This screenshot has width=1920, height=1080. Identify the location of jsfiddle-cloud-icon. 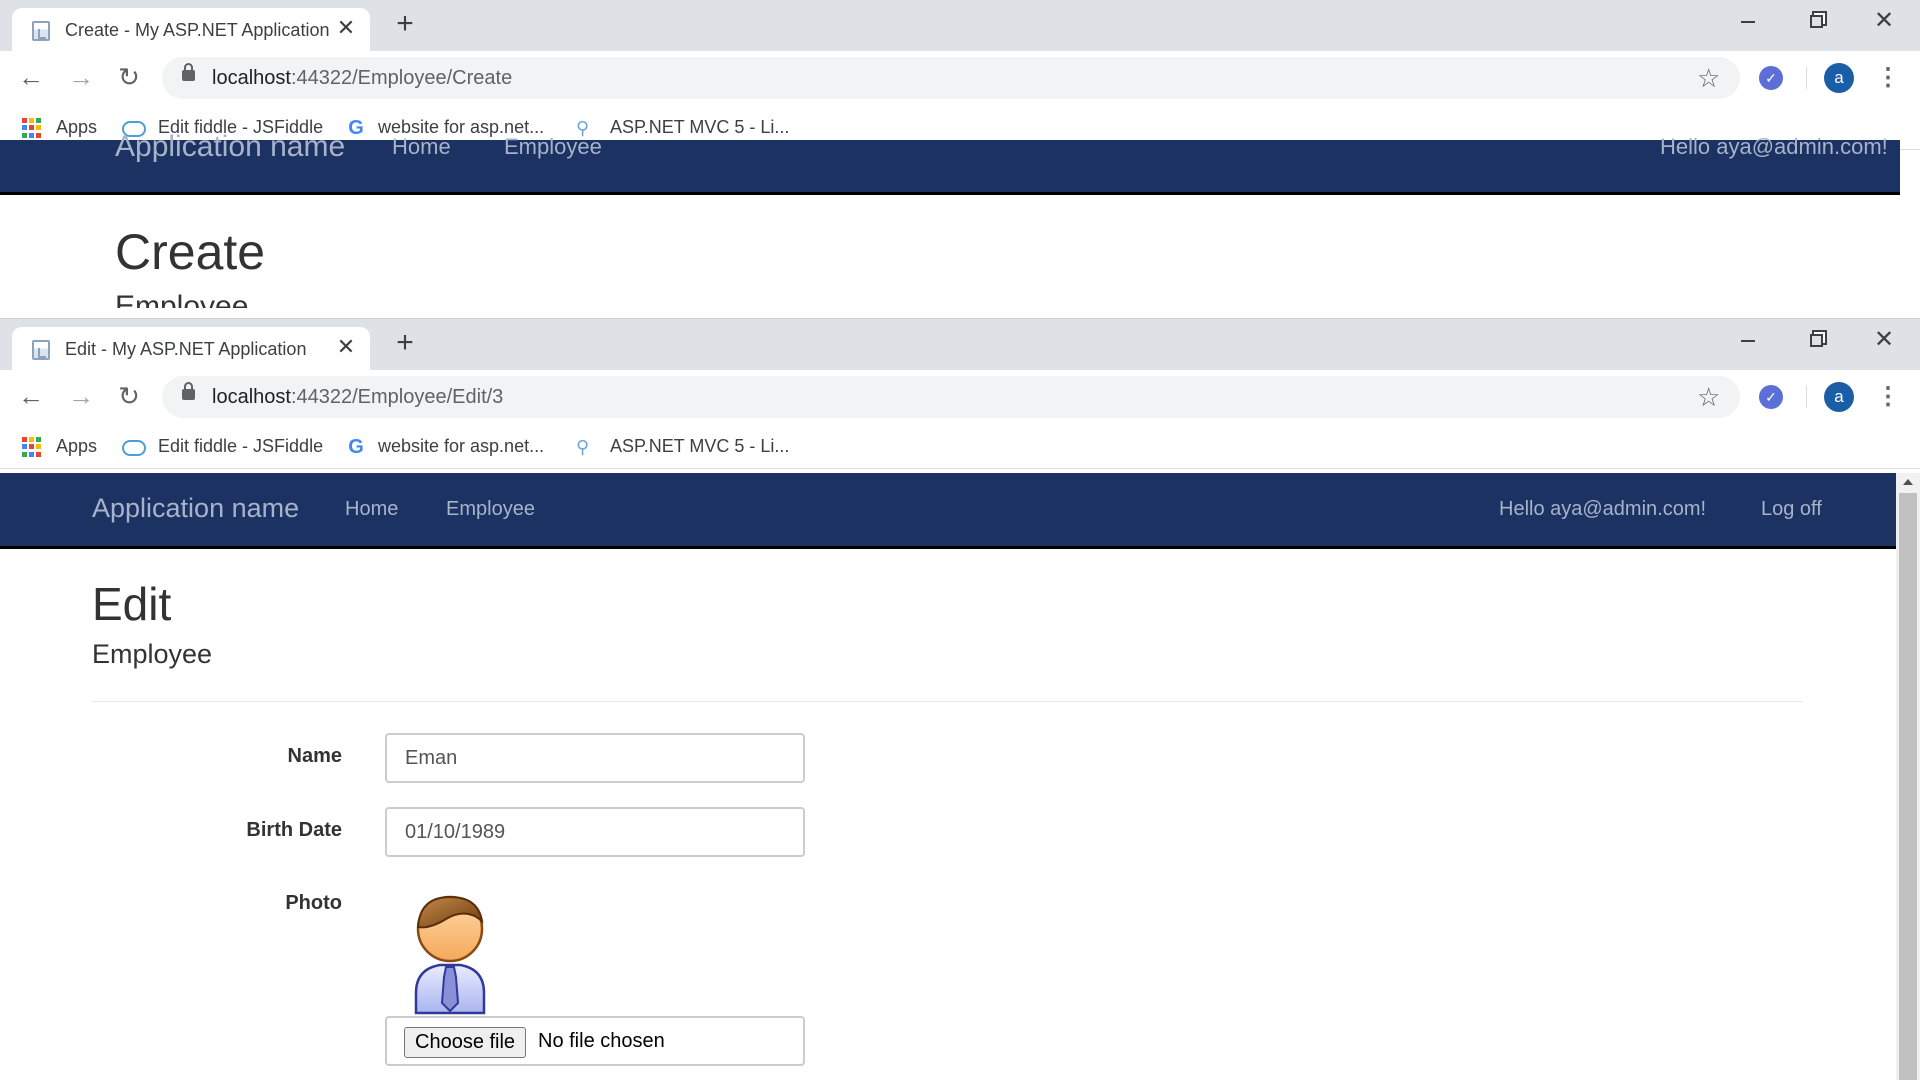
(134, 448).